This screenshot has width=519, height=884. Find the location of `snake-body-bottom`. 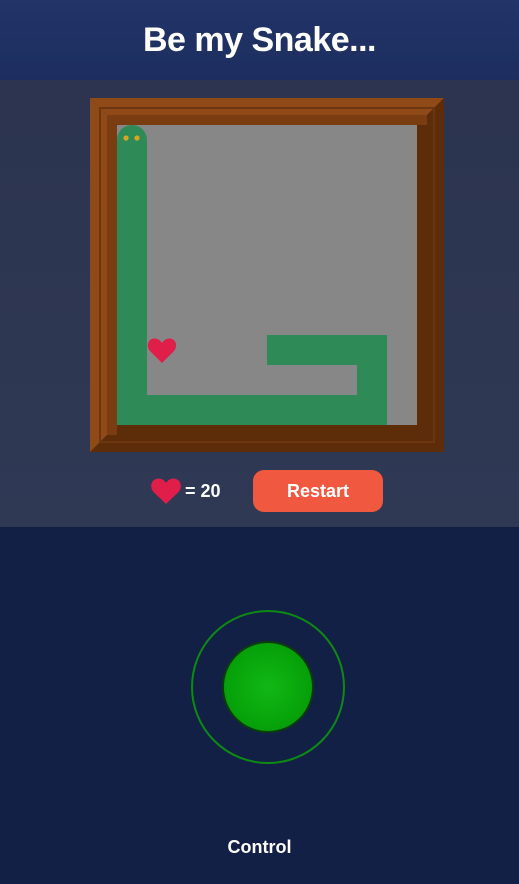

snake-body-bottom is located at coordinates (252, 410).